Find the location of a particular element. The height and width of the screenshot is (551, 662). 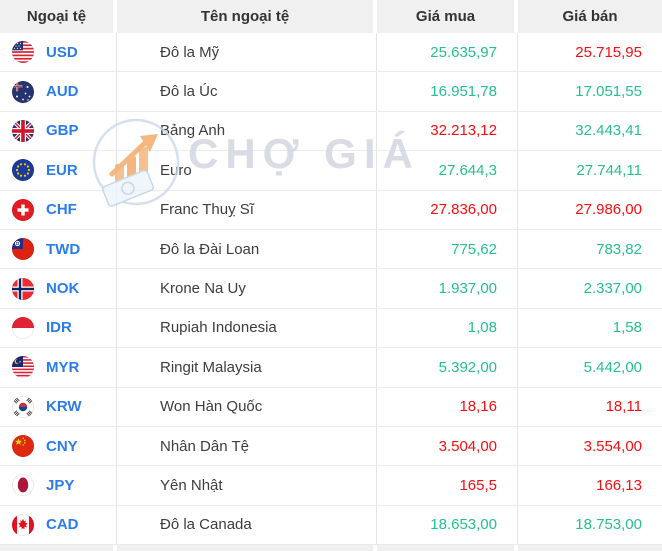

currency-code: JPY is located at coordinates (60, 485).